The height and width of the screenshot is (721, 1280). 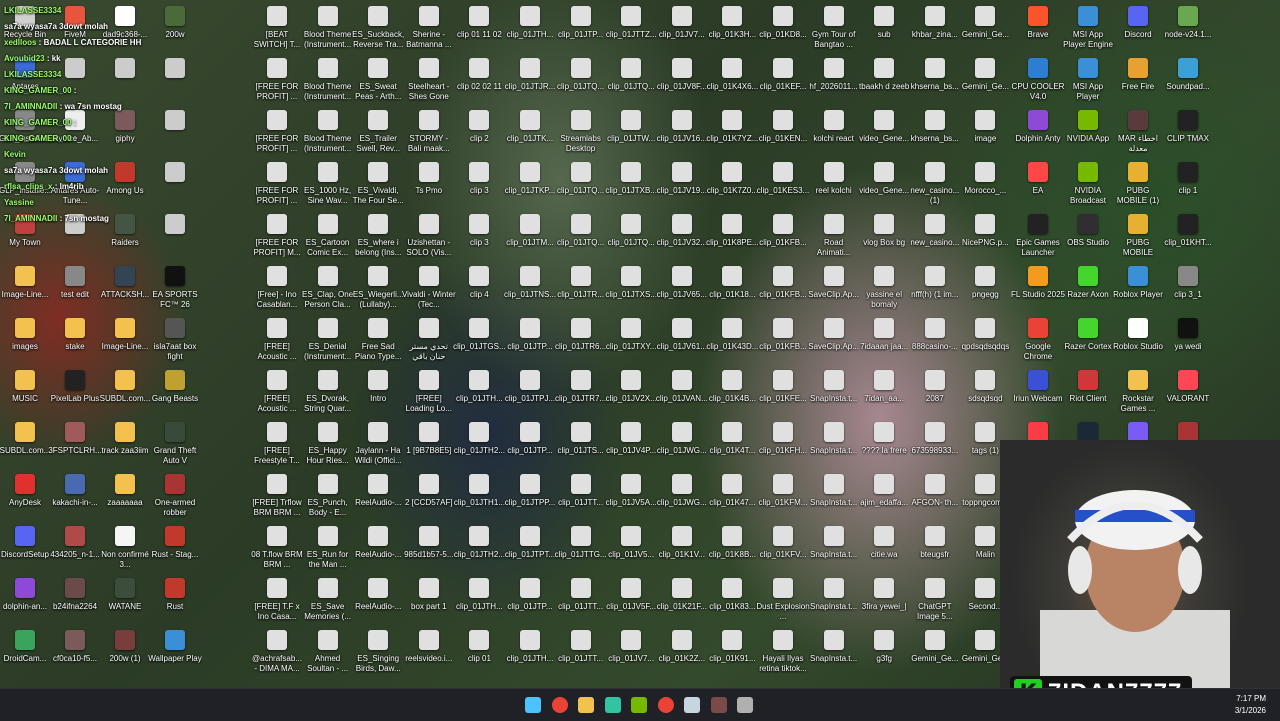 What do you see at coordinates (175, 604) in the screenshot?
I see `desktop-icon: Rust` at bounding box center [175, 604].